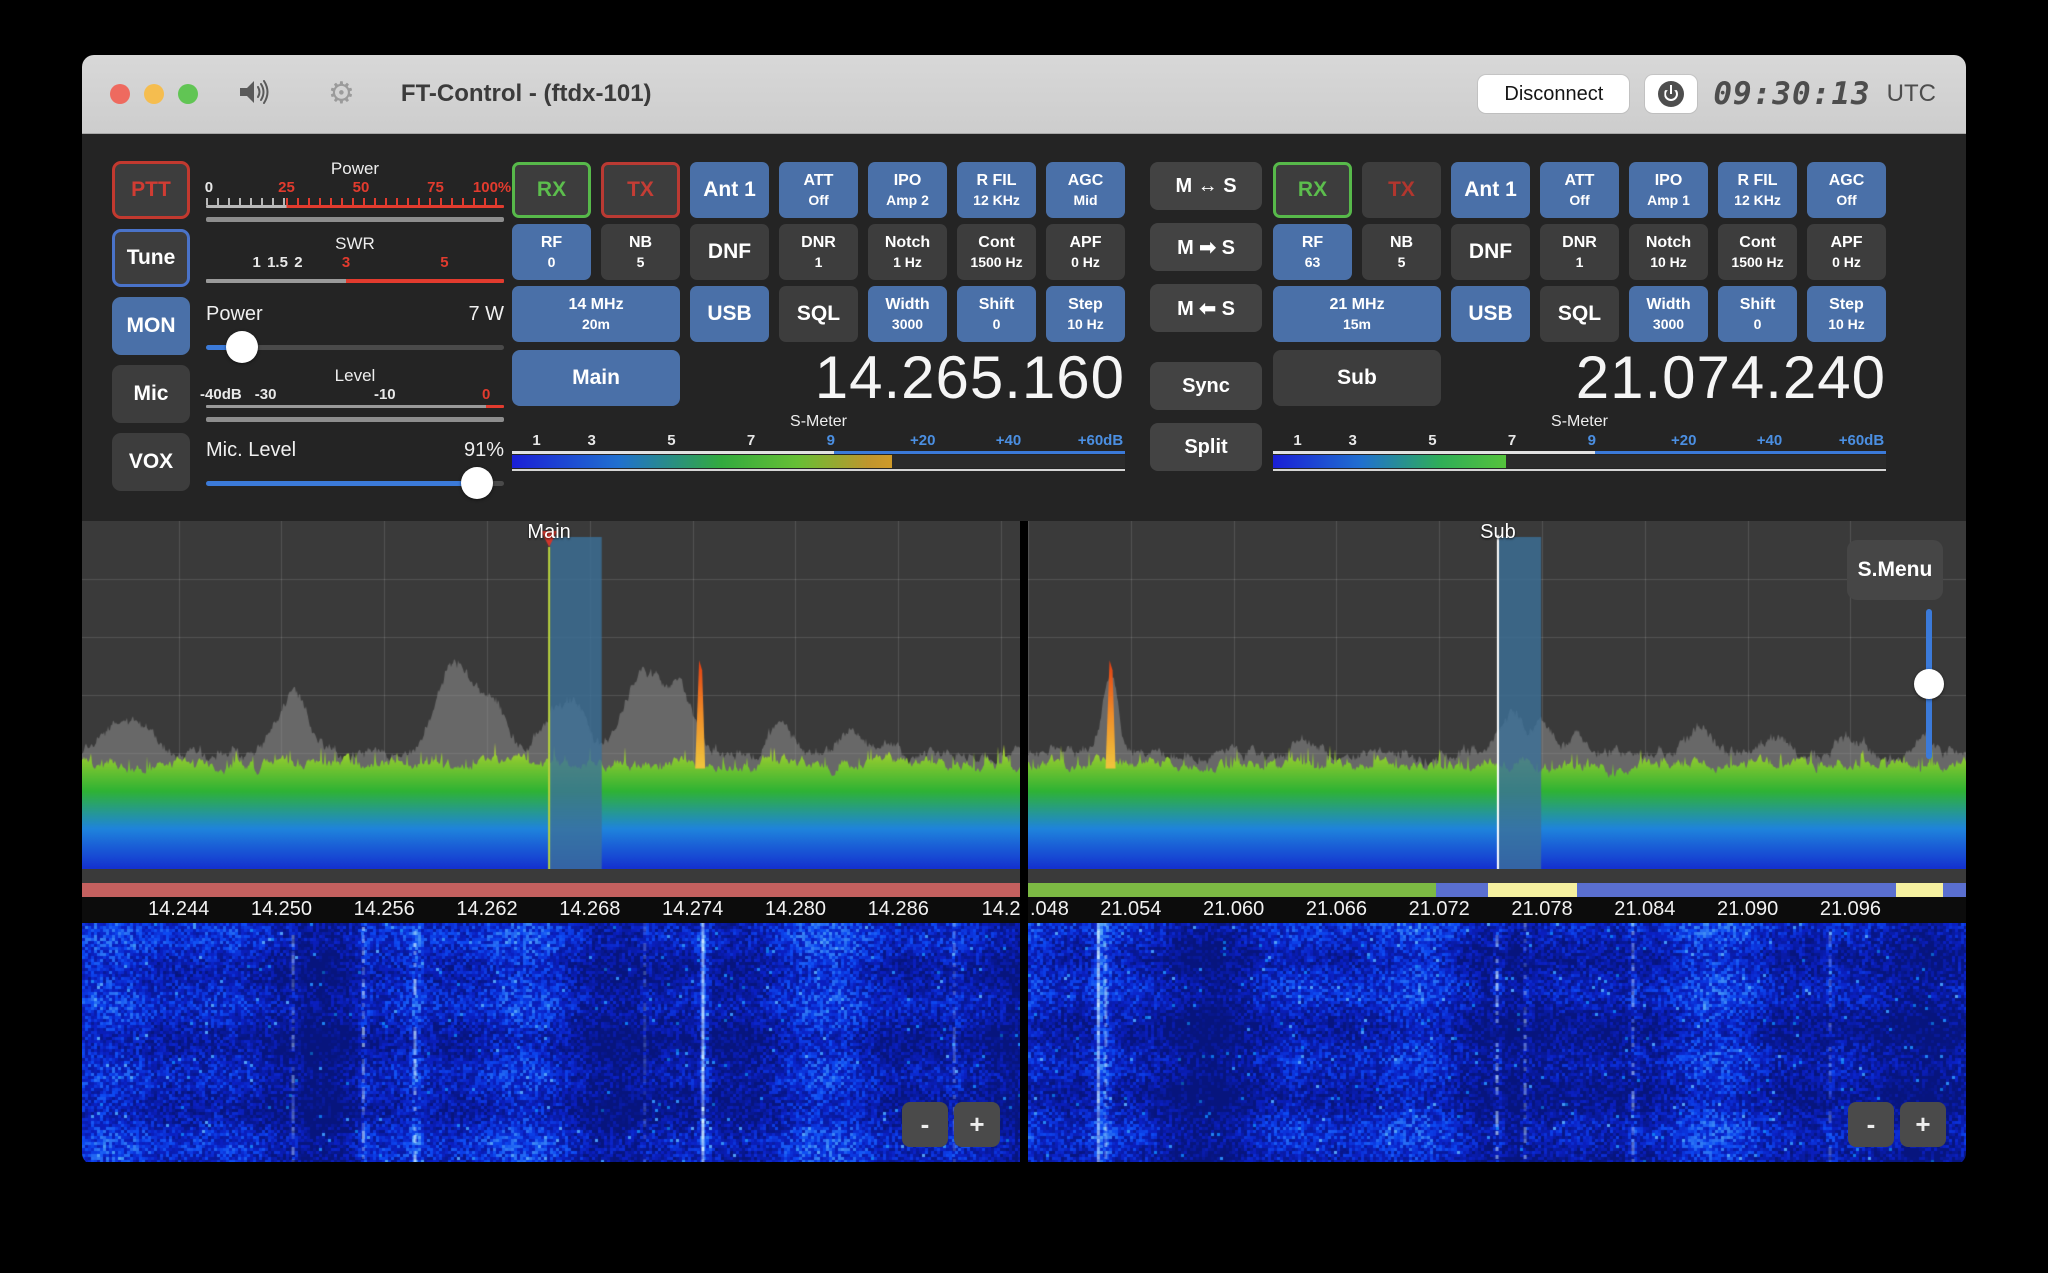 This screenshot has width=2048, height=1273. Describe the element at coordinates (1312, 261) in the screenshot. I see `button-value: 63` at that location.